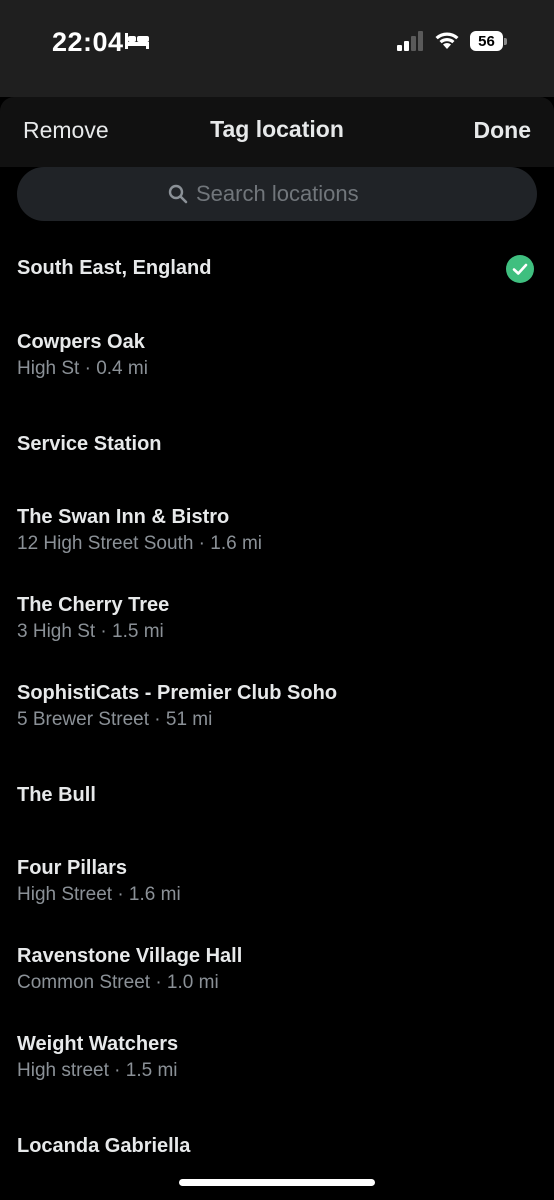  What do you see at coordinates (93, 605) in the screenshot?
I see `location-name: The Cherry Tree` at bounding box center [93, 605].